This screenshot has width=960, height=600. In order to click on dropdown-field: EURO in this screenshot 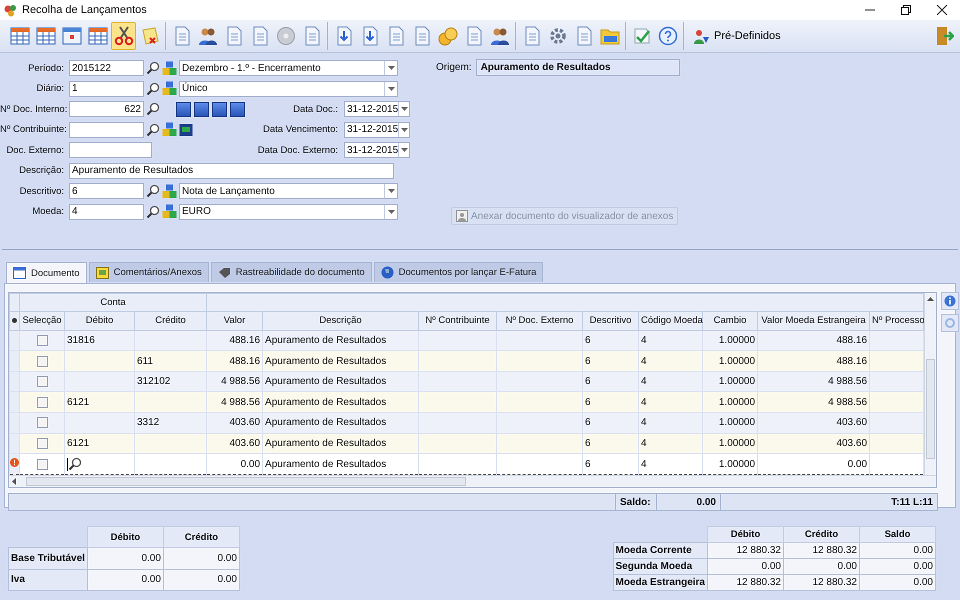, I will do `click(288, 212)`.